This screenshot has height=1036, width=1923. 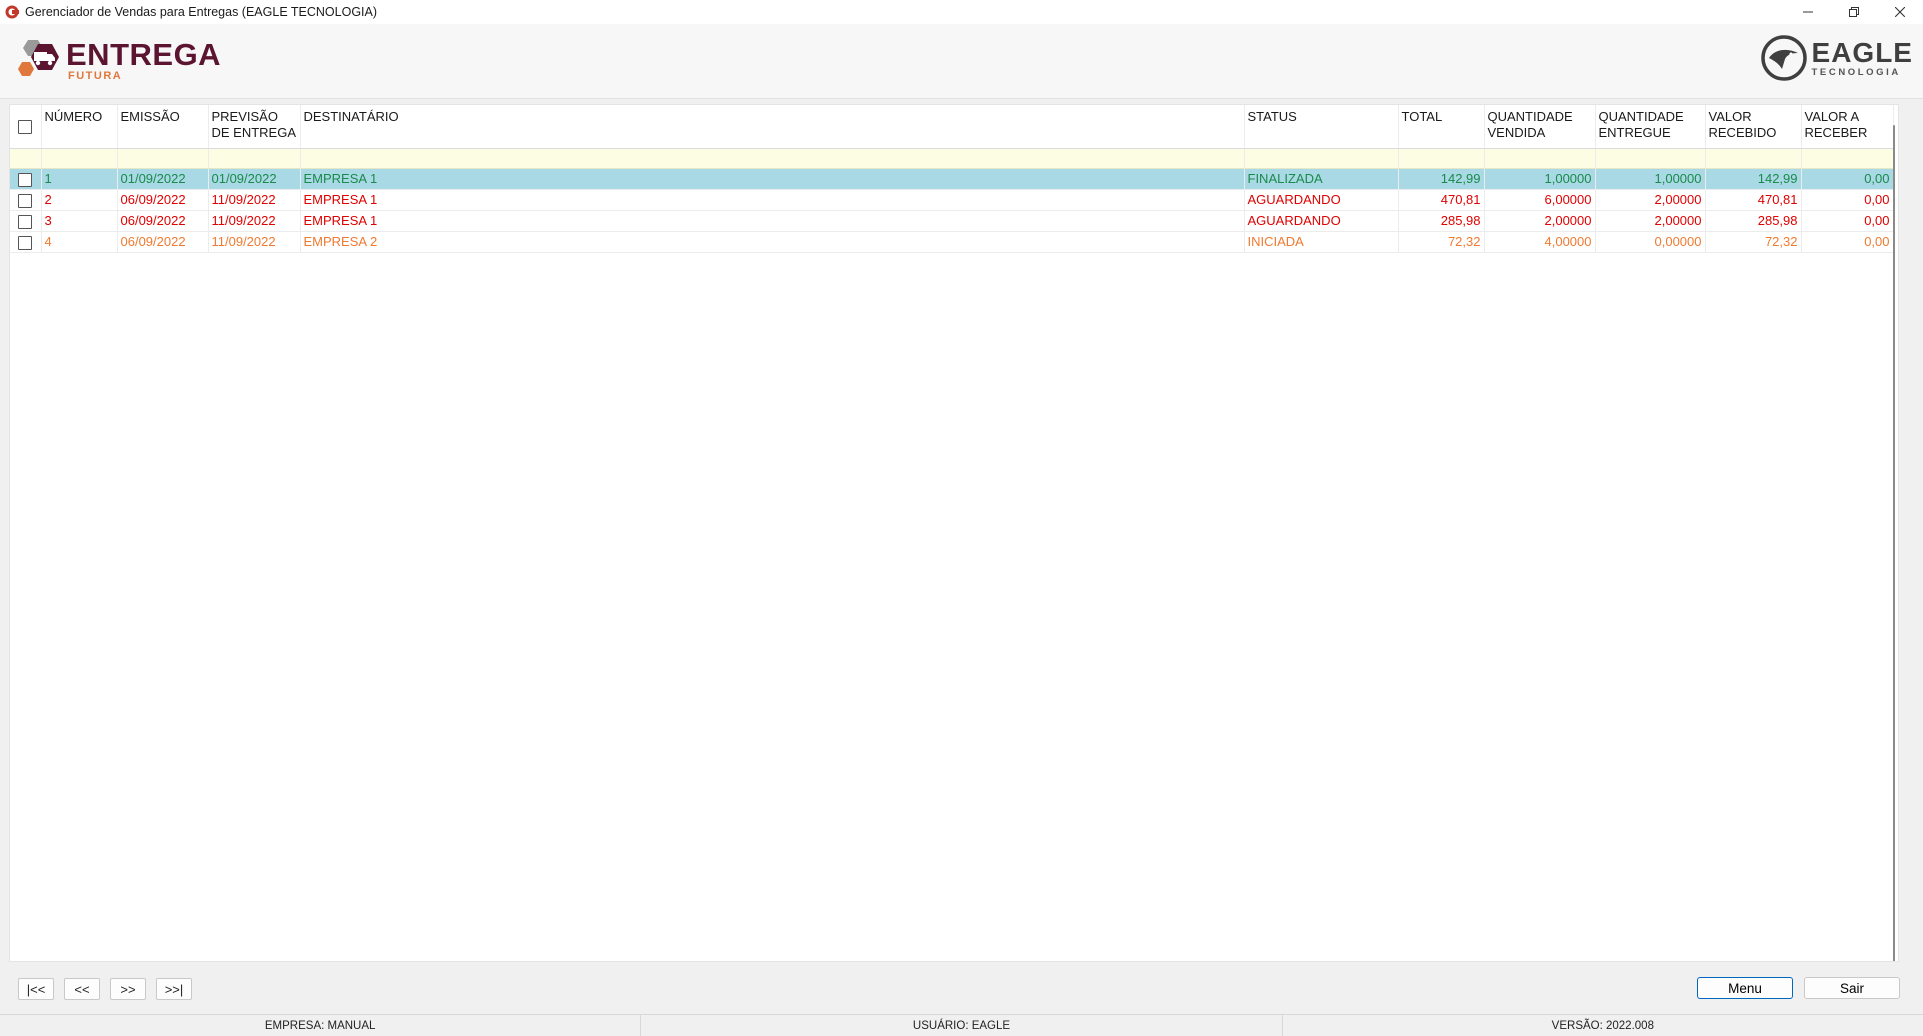 What do you see at coordinates (1540, 127) in the screenshot?
I see `column-header-qtd-vendida: QUANTIDADE VENDIDA` at bounding box center [1540, 127].